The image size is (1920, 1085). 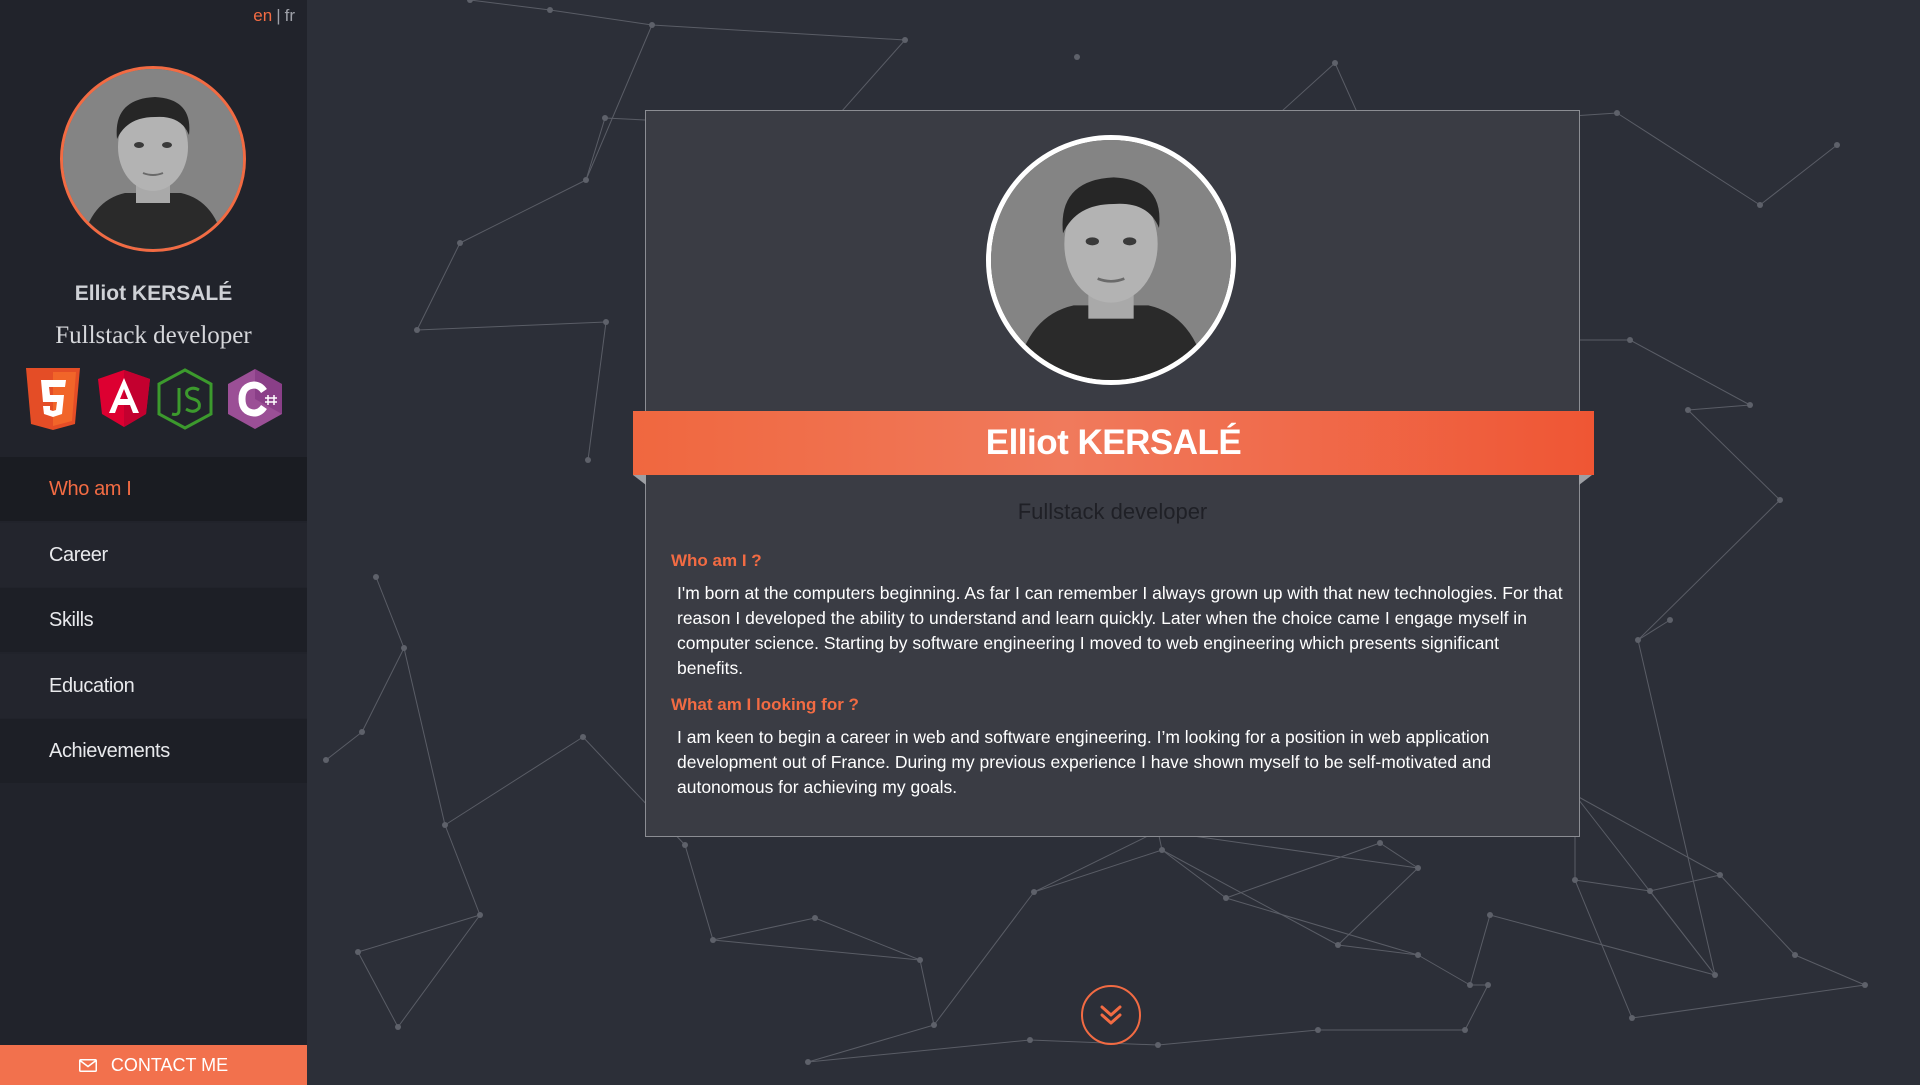 I want to click on card-avatar, so click(x=1111, y=260).